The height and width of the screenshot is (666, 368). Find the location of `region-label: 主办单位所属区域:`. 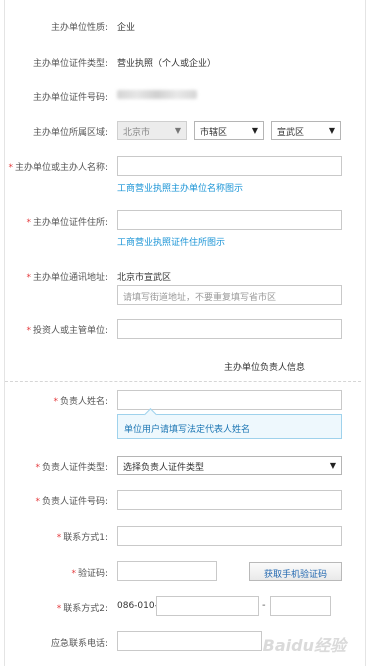

region-label: 主办单位所属区域: is located at coordinates (70, 133).